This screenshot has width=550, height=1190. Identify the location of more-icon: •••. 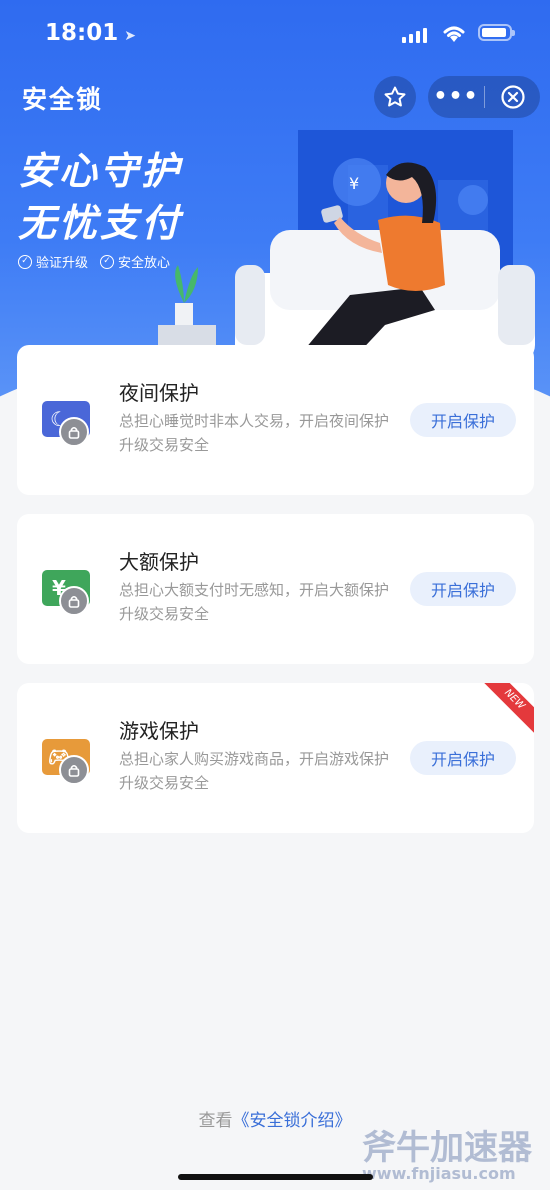
(456, 97).